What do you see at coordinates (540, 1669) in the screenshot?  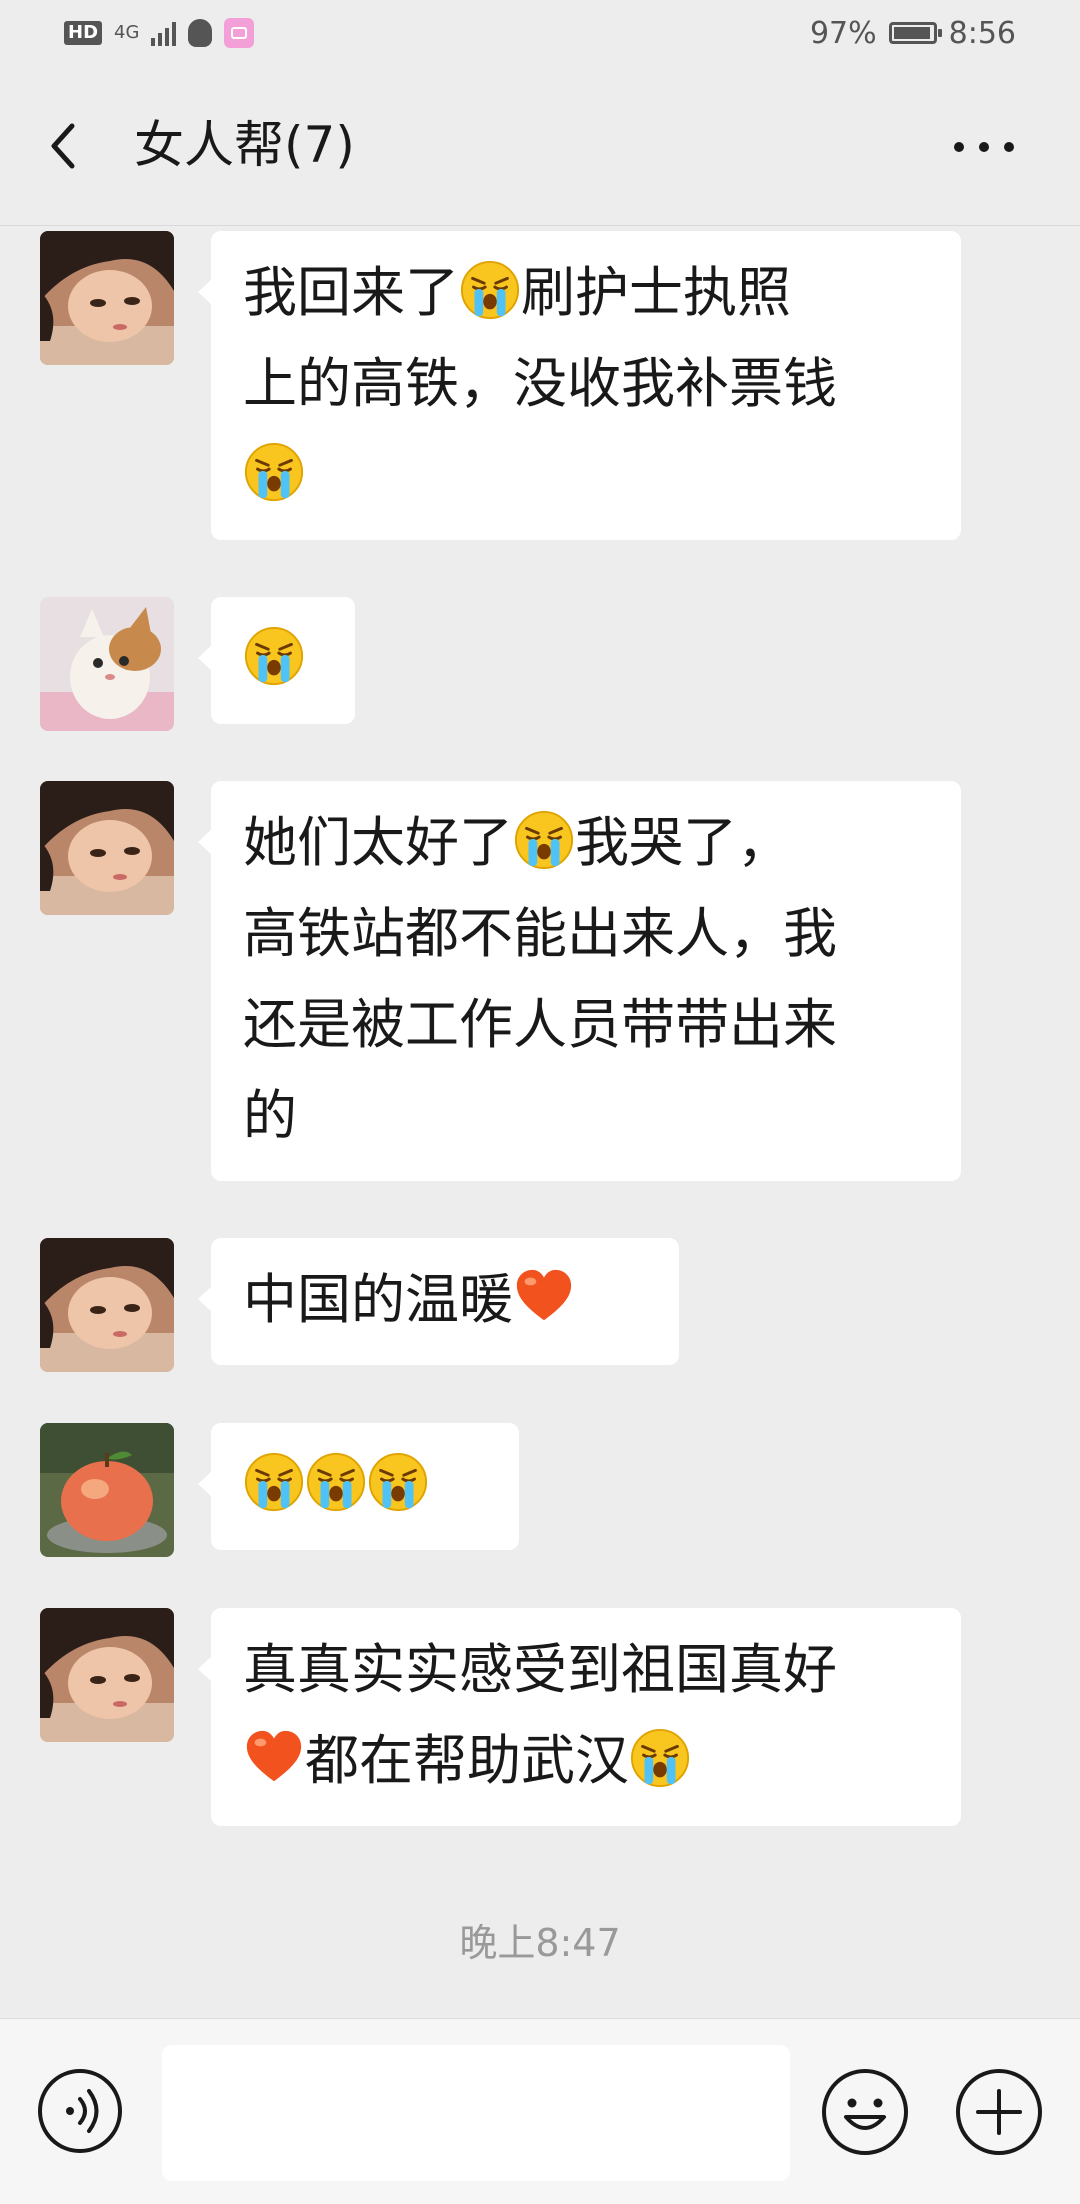 I see `message-text: 真真实实感受到祖国真好` at bounding box center [540, 1669].